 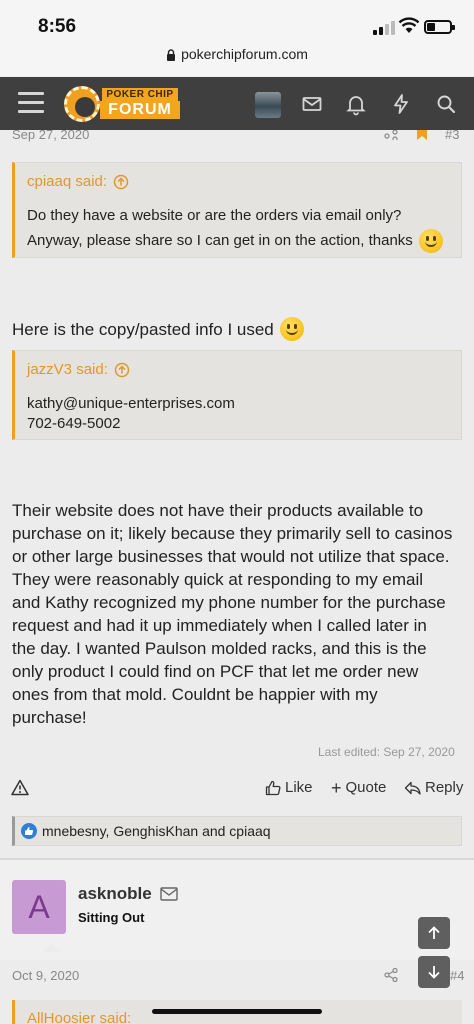 I want to click on post-intro: Here is the copy/pasted info I used, so click(x=158, y=329).